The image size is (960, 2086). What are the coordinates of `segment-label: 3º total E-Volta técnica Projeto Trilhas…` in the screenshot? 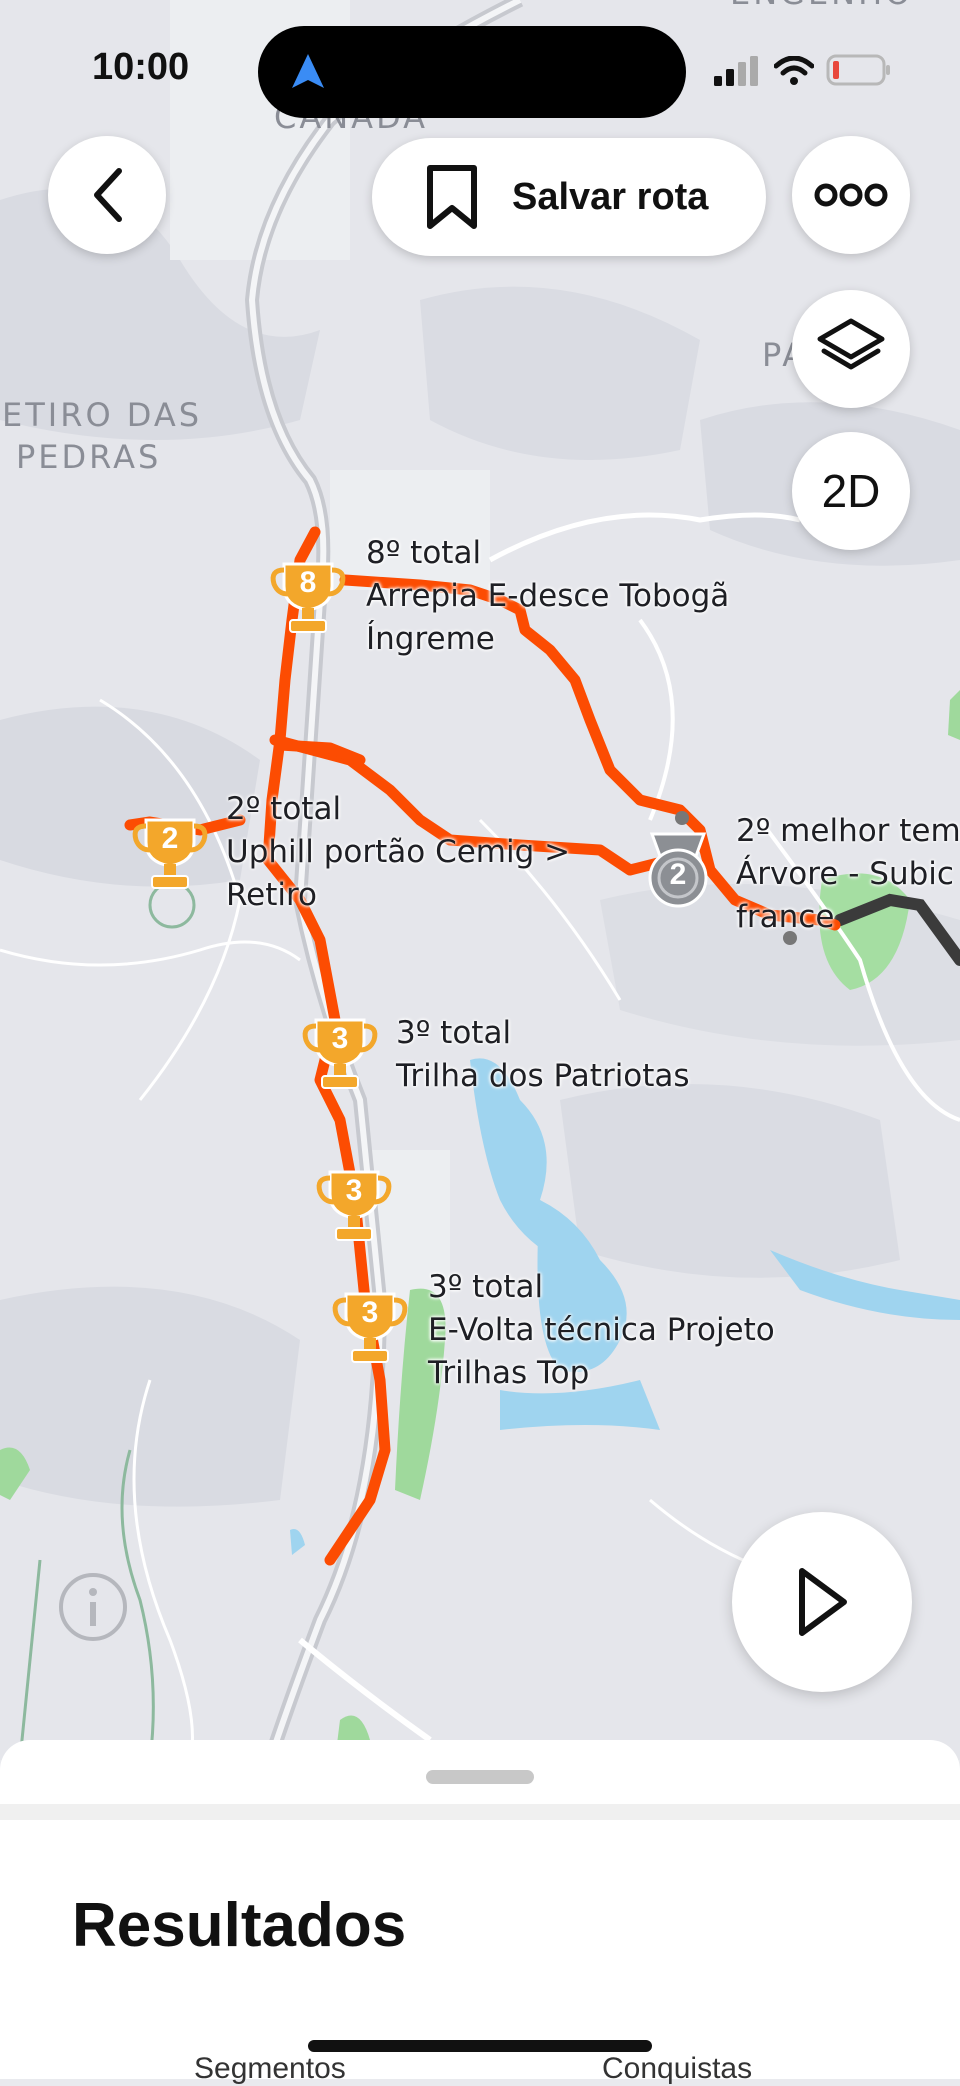 It's located at (601, 1330).